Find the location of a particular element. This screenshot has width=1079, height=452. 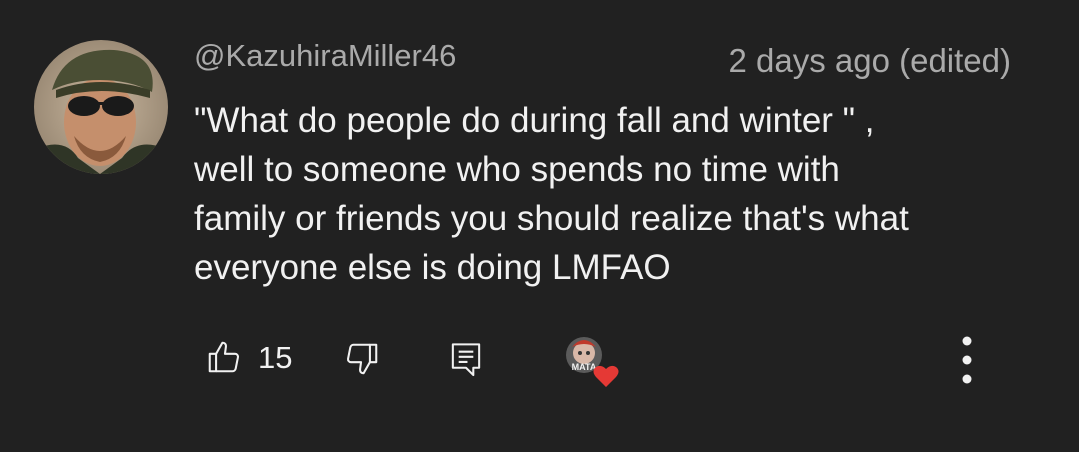

creator-heart-badge: MATA is located at coordinates (591, 359).